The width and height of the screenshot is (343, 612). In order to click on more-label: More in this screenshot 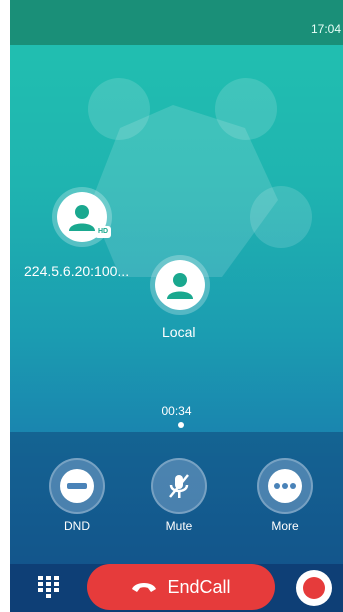, I will do `click(285, 526)`.